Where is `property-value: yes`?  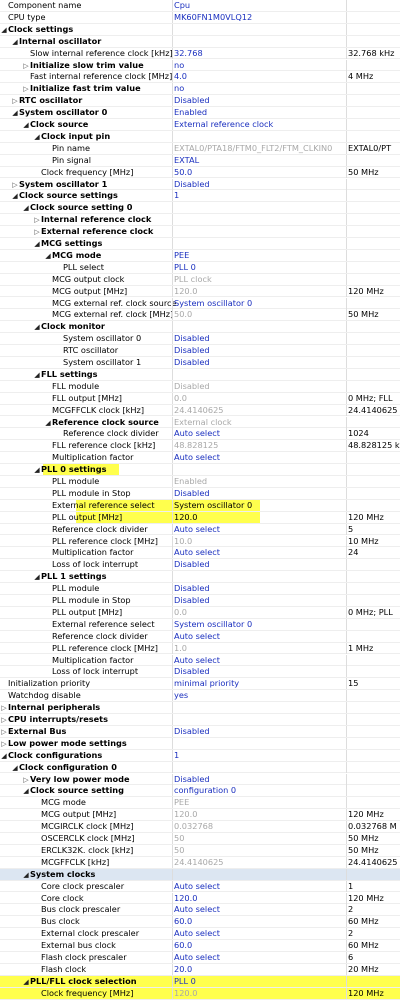
property-value: yes is located at coordinates (181, 695).